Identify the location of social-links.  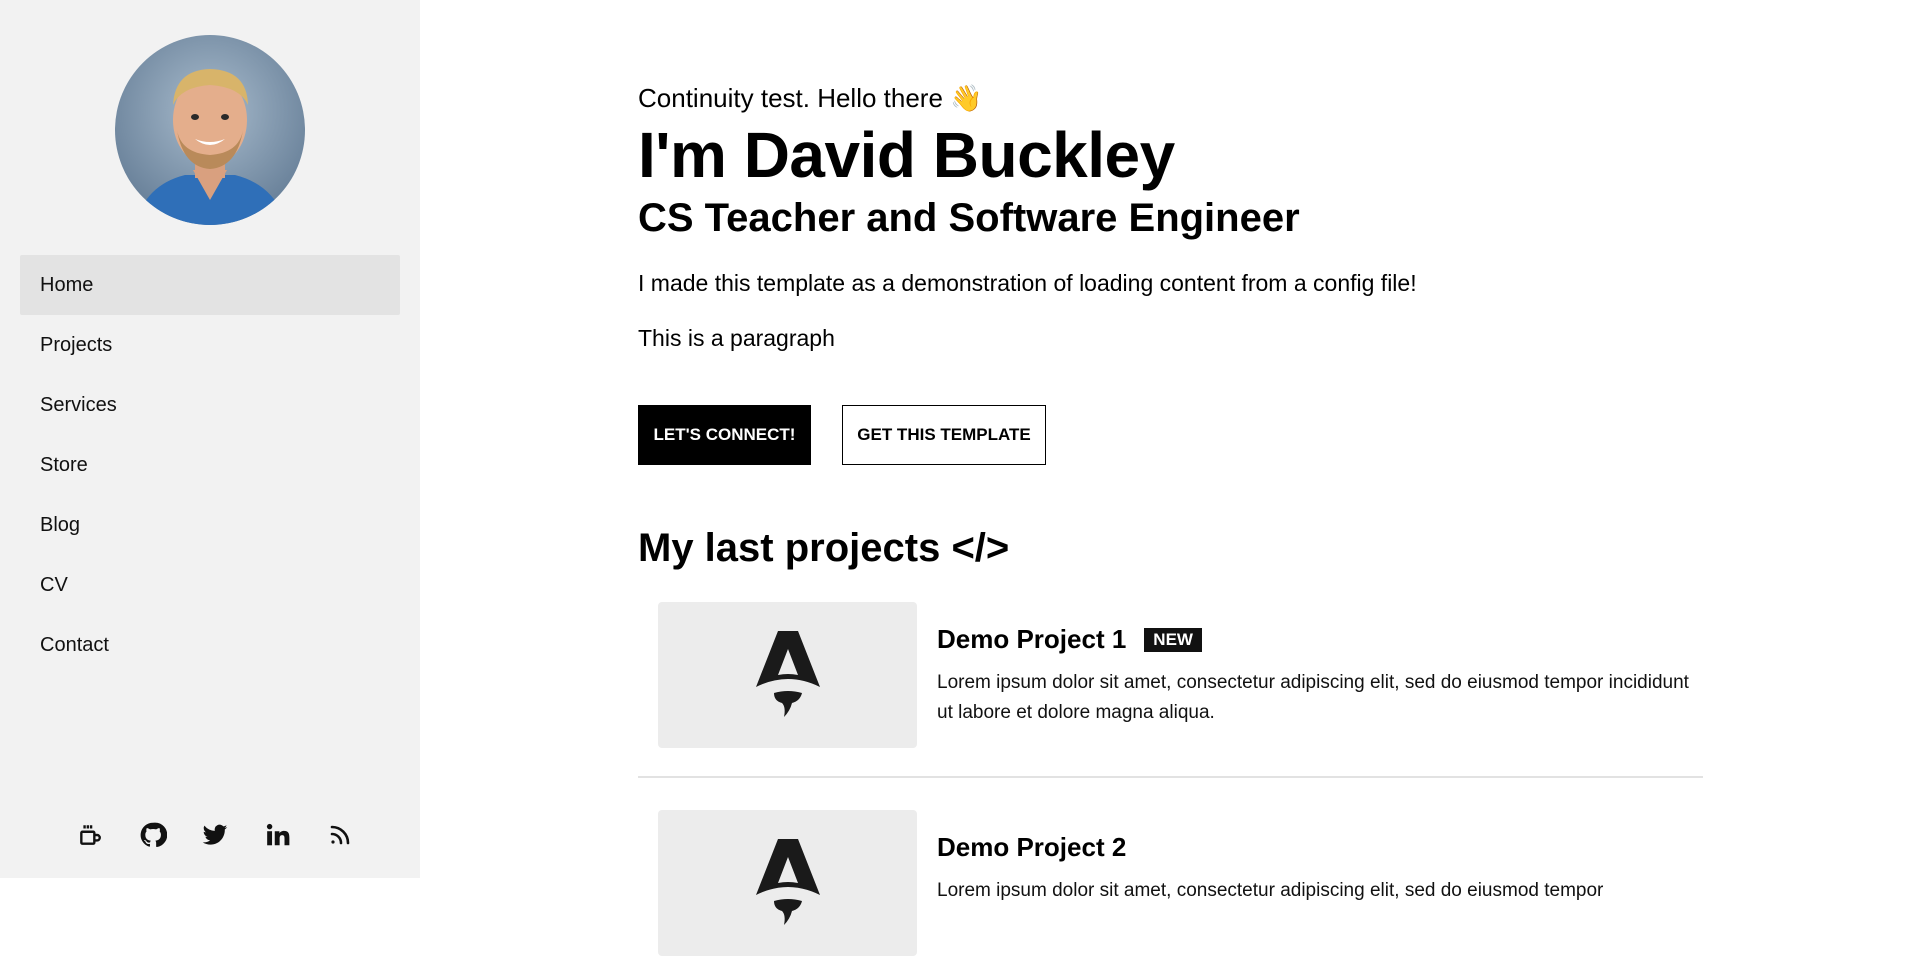
(215, 835).